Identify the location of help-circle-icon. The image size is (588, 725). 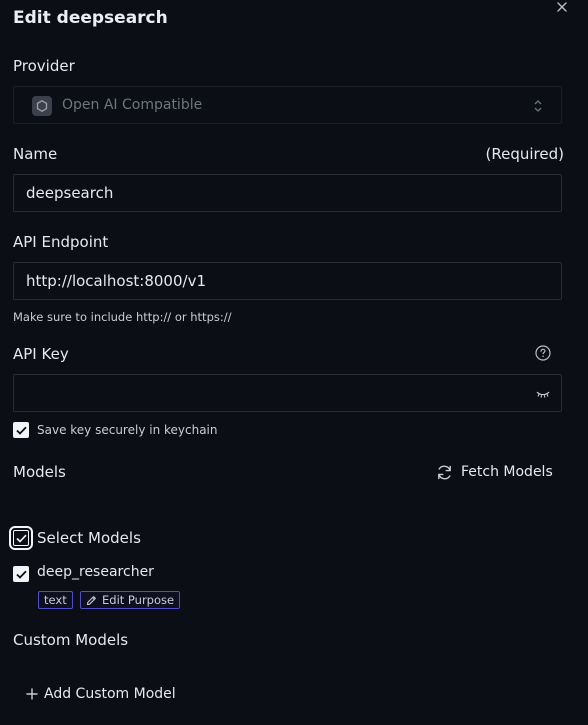
(543, 353).